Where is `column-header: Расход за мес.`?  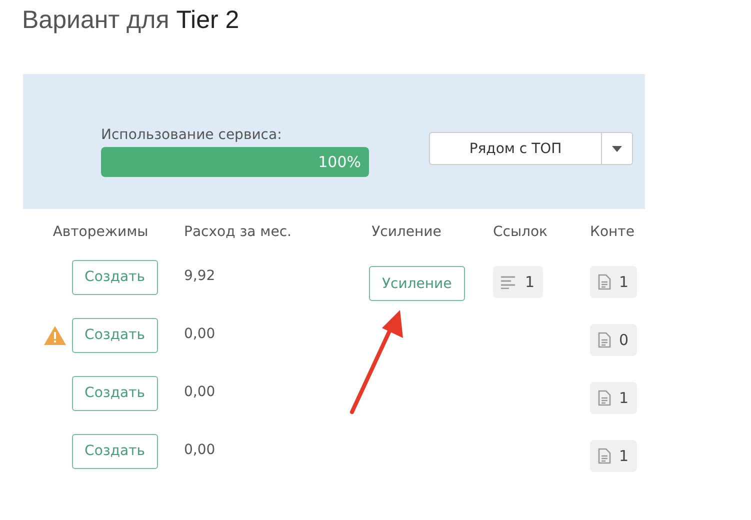 column-header: Расход за мес. is located at coordinates (237, 232).